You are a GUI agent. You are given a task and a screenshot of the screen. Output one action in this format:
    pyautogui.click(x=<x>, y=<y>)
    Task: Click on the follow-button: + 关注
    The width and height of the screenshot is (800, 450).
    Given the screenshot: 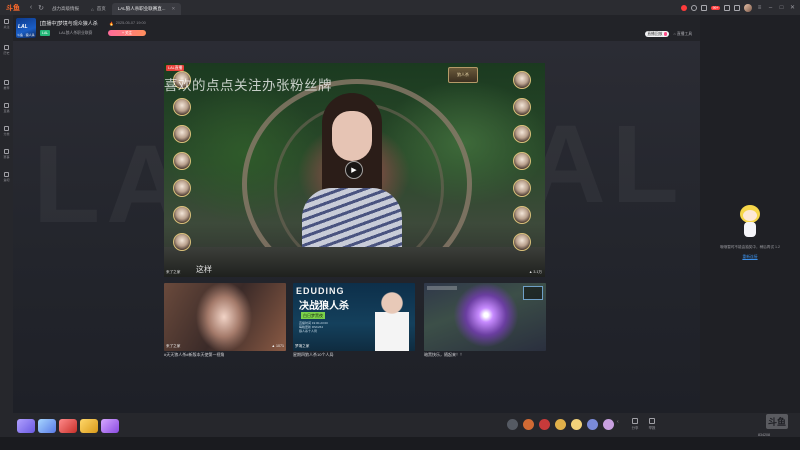 What is the action you would take?
    pyautogui.click(x=127, y=33)
    